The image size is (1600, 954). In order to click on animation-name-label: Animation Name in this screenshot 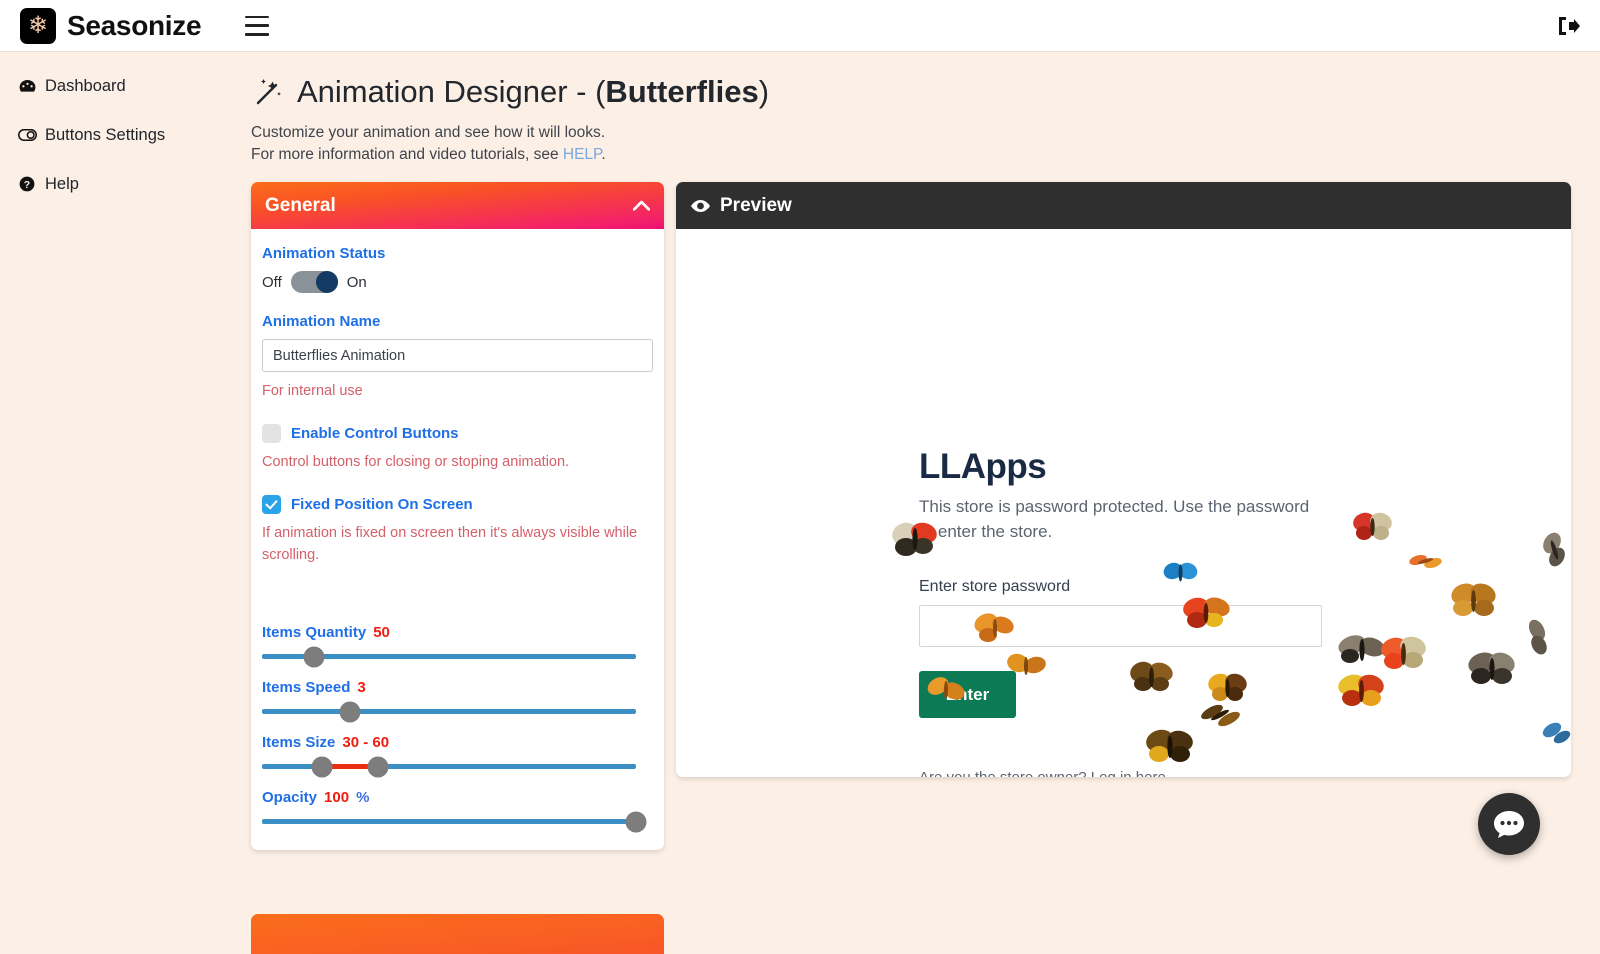, I will do `click(321, 321)`.